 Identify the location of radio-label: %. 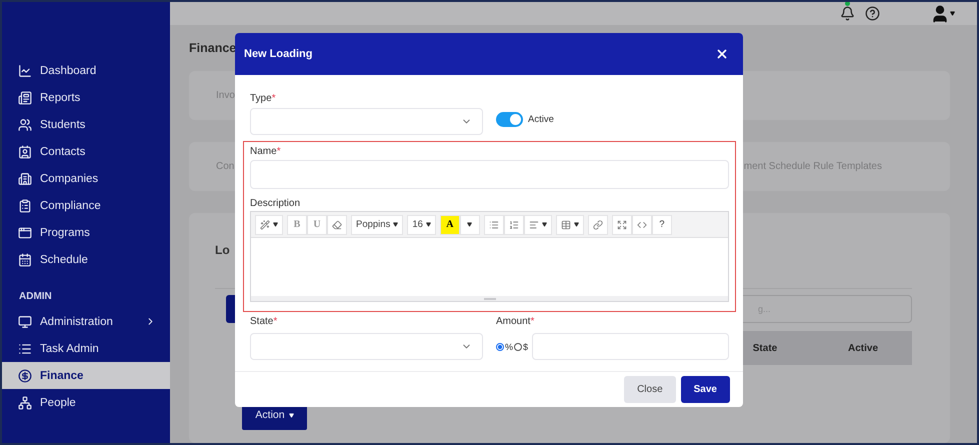
(509, 347).